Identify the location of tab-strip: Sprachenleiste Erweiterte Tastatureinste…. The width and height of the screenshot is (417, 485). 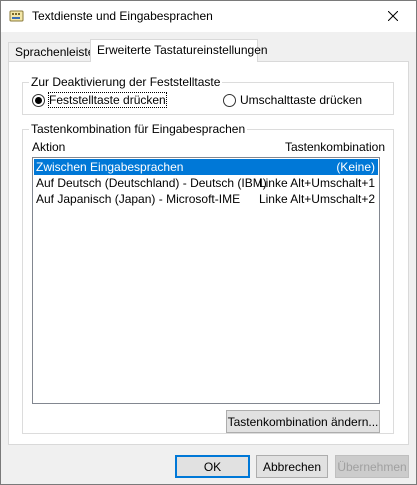
(209, 50).